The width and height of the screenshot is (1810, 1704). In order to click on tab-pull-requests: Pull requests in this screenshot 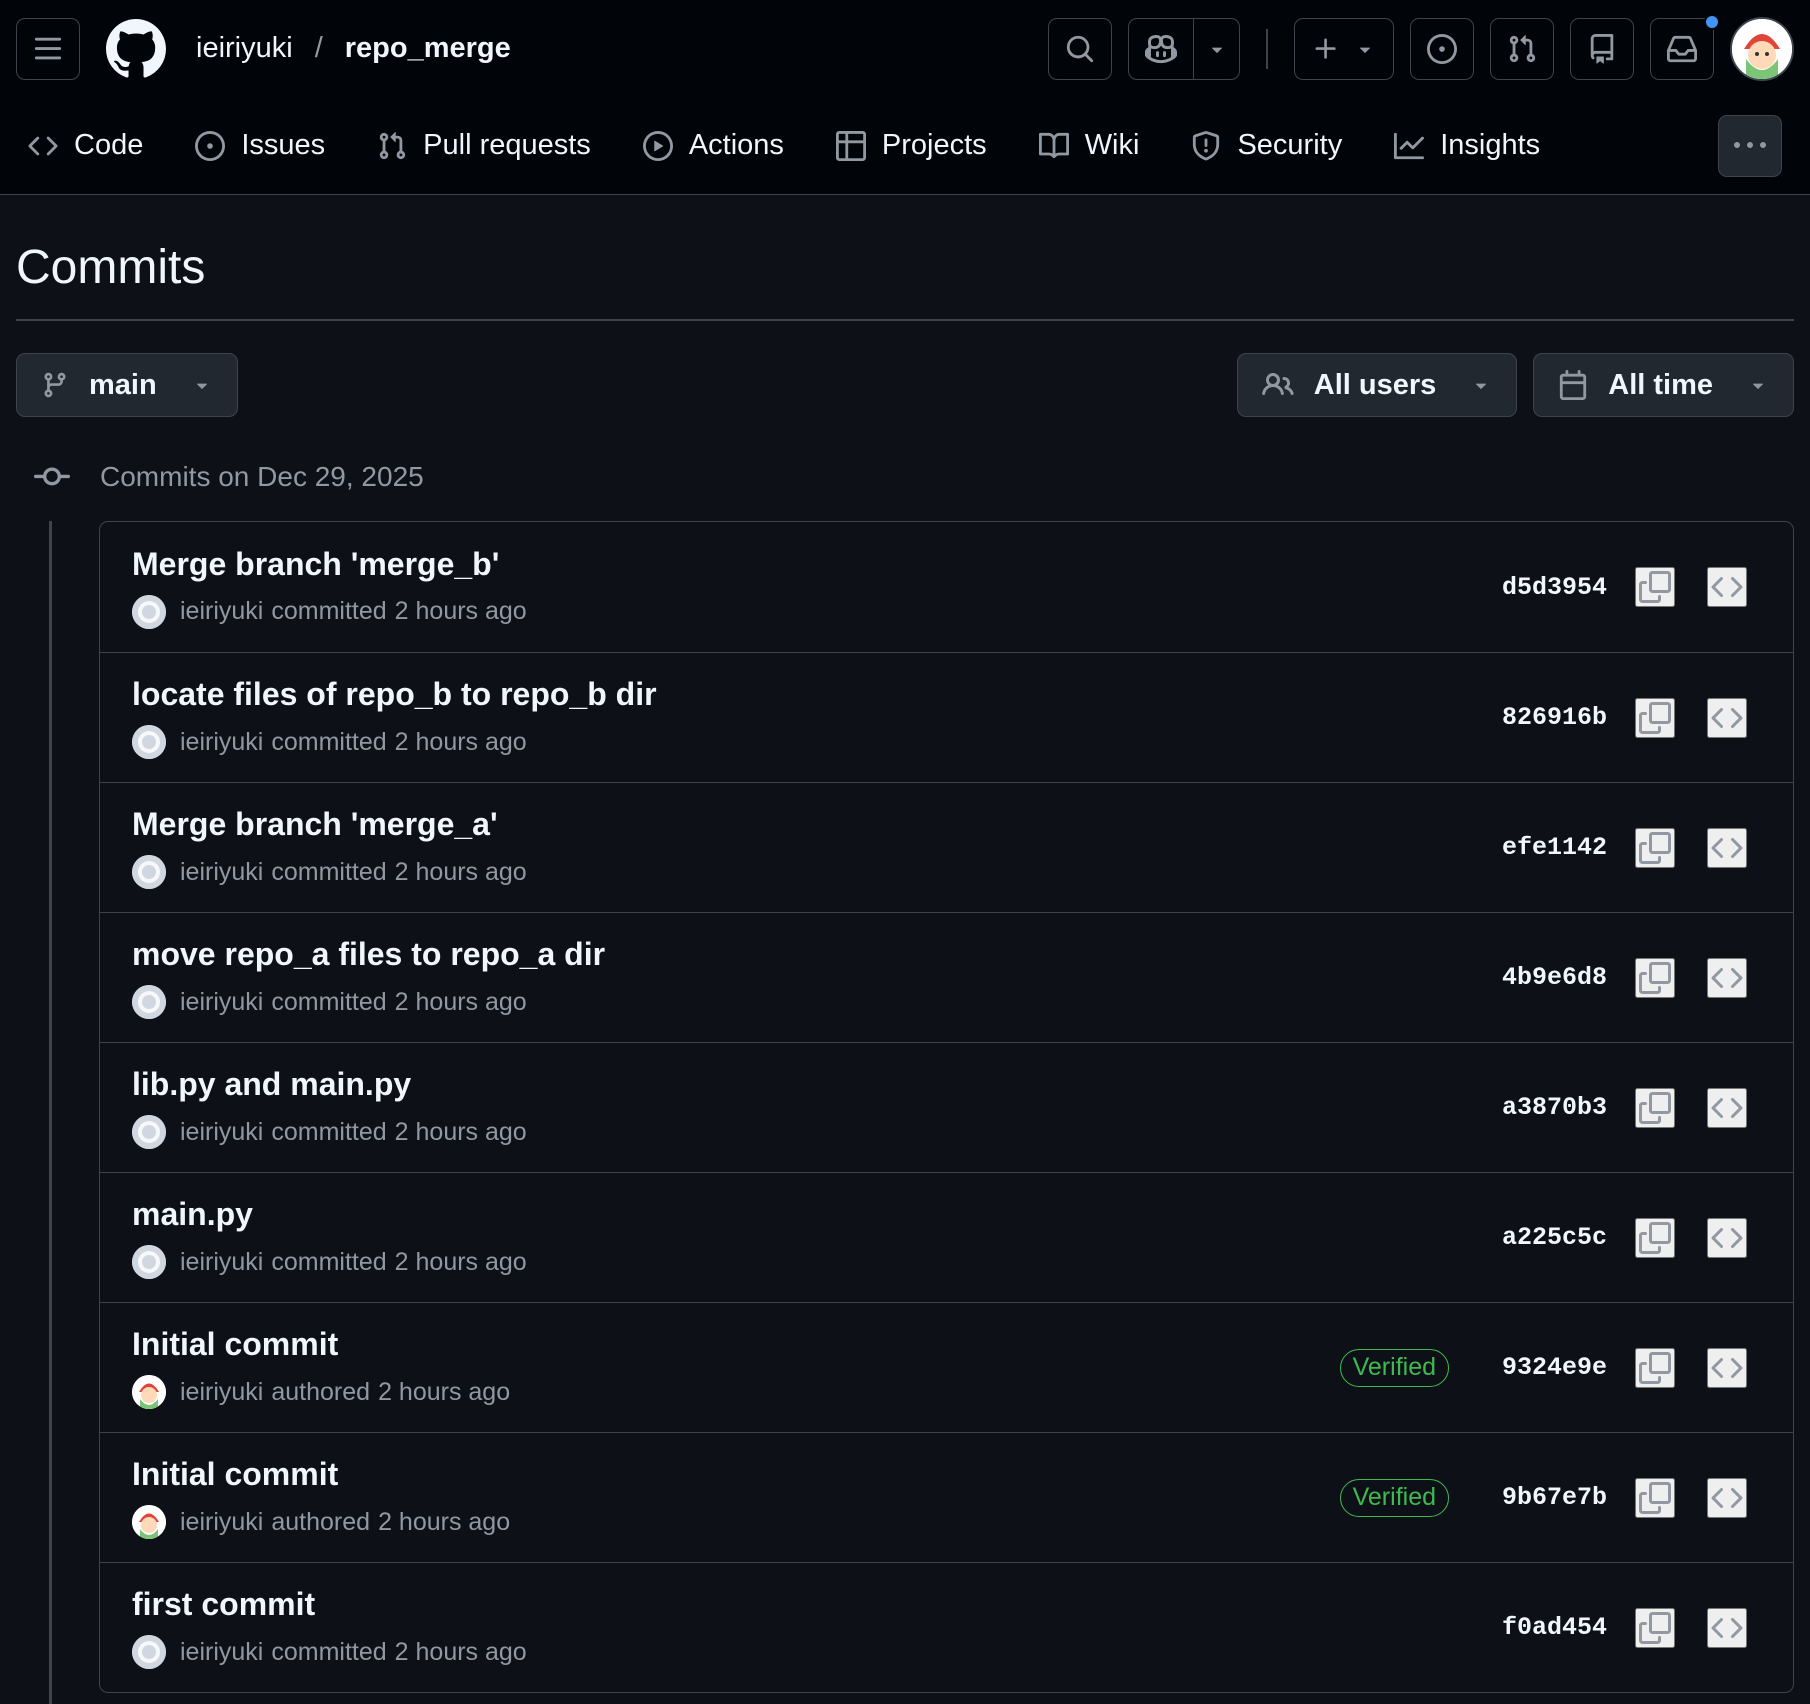, I will do `click(484, 146)`.